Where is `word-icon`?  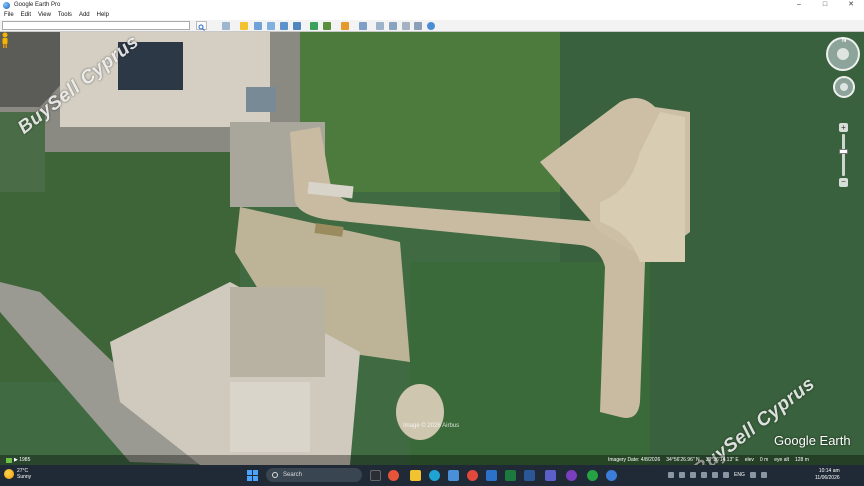
word-icon is located at coordinates (529, 475).